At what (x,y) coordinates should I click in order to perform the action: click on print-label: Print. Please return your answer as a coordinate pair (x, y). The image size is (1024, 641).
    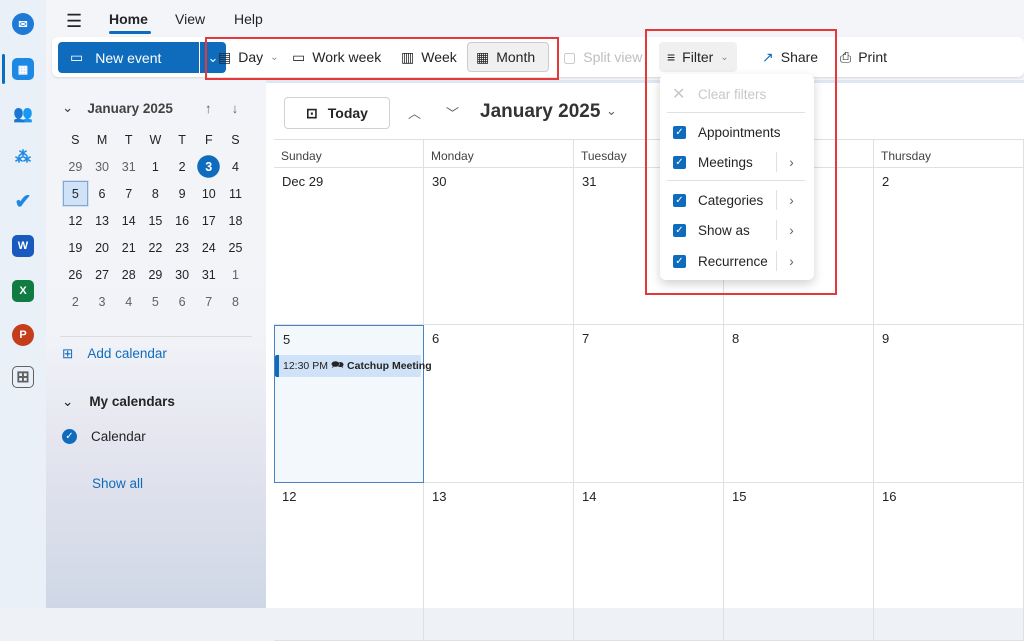
    Looking at the image, I should click on (872, 57).